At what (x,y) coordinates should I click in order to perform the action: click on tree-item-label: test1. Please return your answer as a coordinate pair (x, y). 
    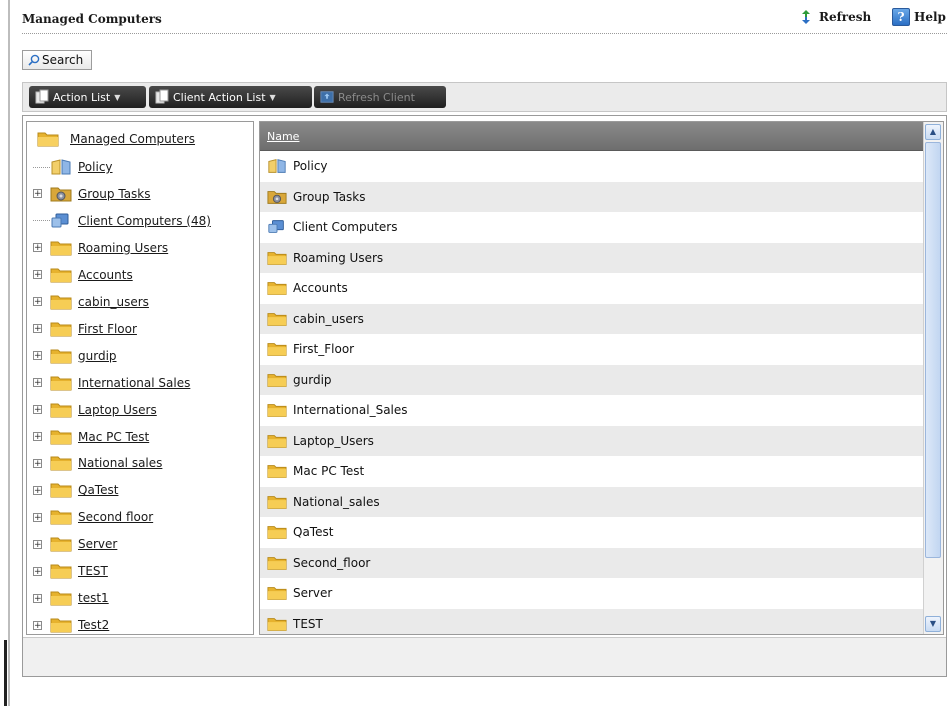
    Looking at the image, I should click on (93, 598).